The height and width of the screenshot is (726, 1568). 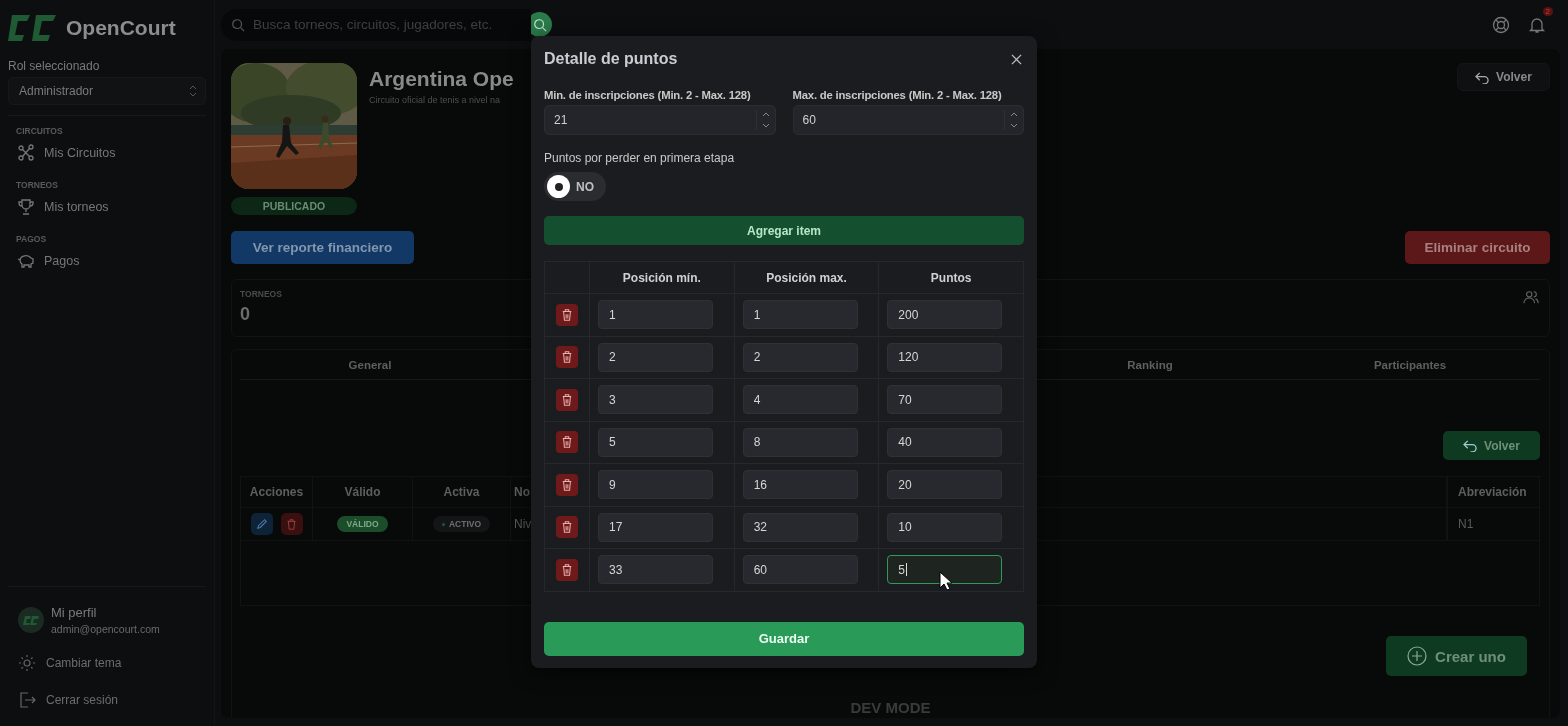 I want to click on points-field: 200, so click(x=945, y=315).